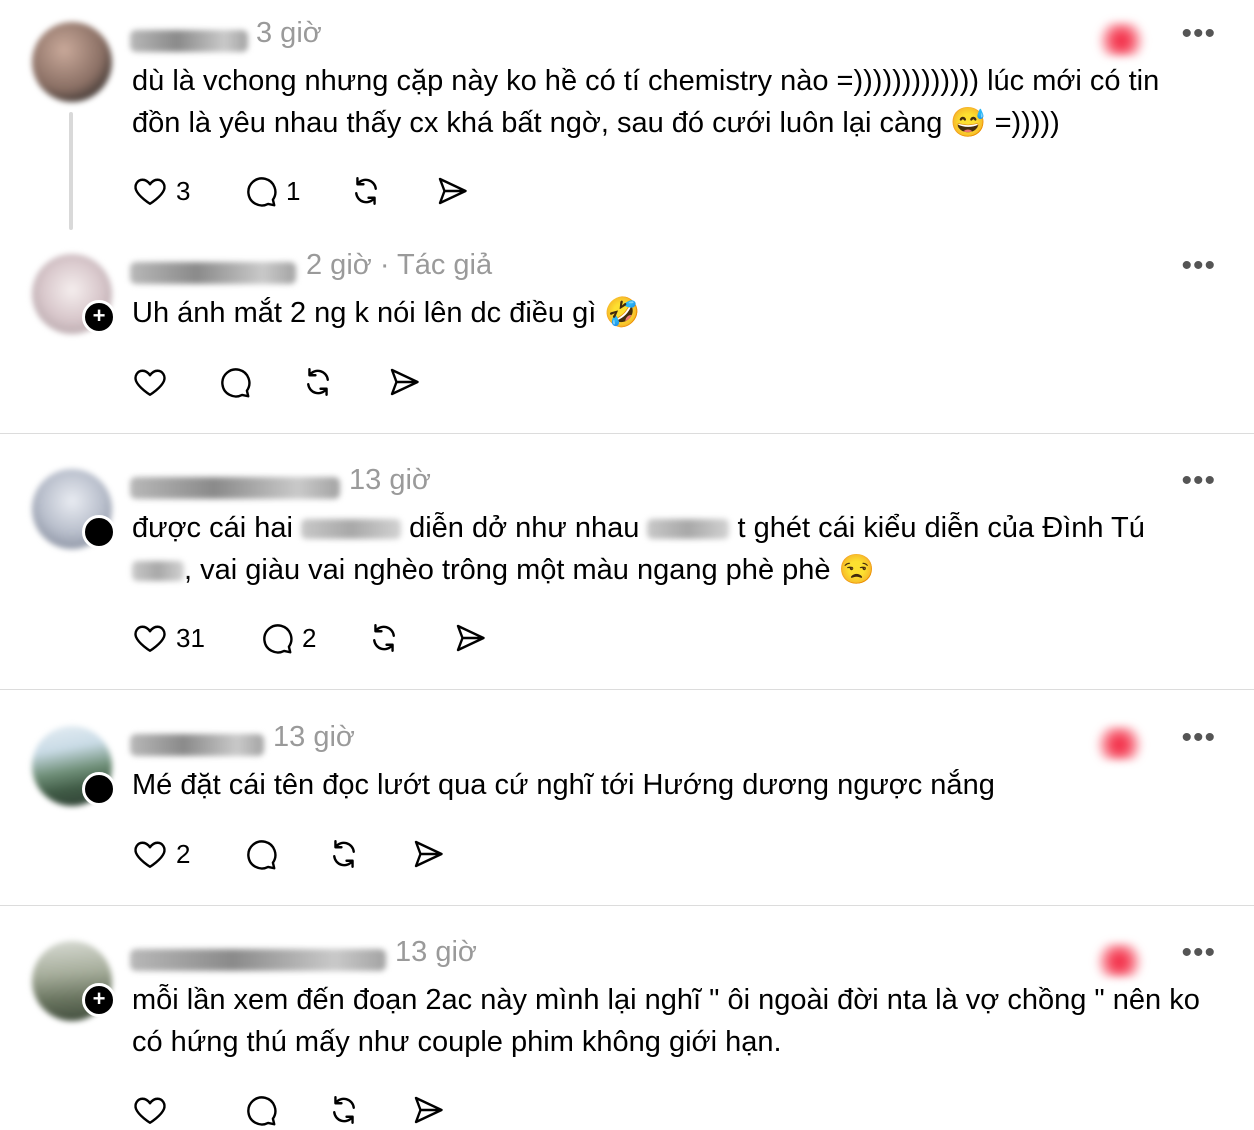 This screenshot has height=1130, width=1254. I want to click on like-button: 31, so click(168, 638).